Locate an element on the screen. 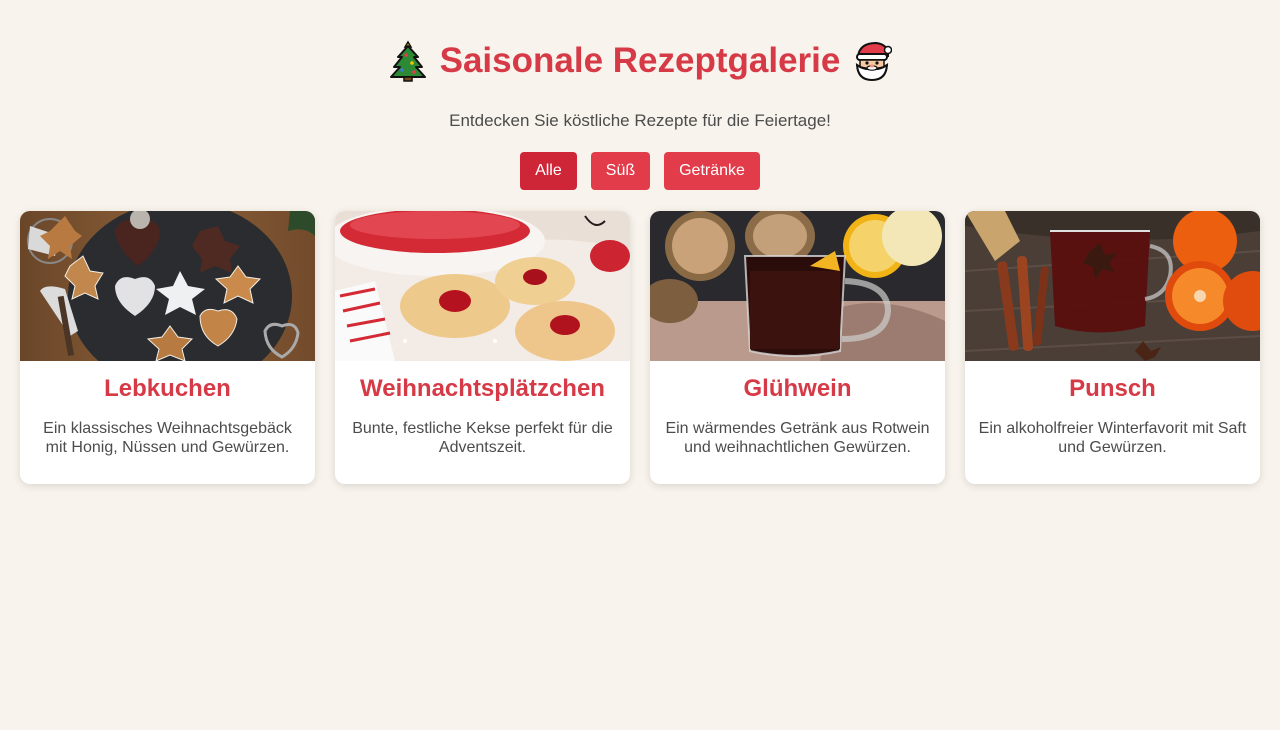 The width and height of the screenshot is (1280, 730). page-title: Saisonale Rezeptgalerie is located at coordinates (640, 60).